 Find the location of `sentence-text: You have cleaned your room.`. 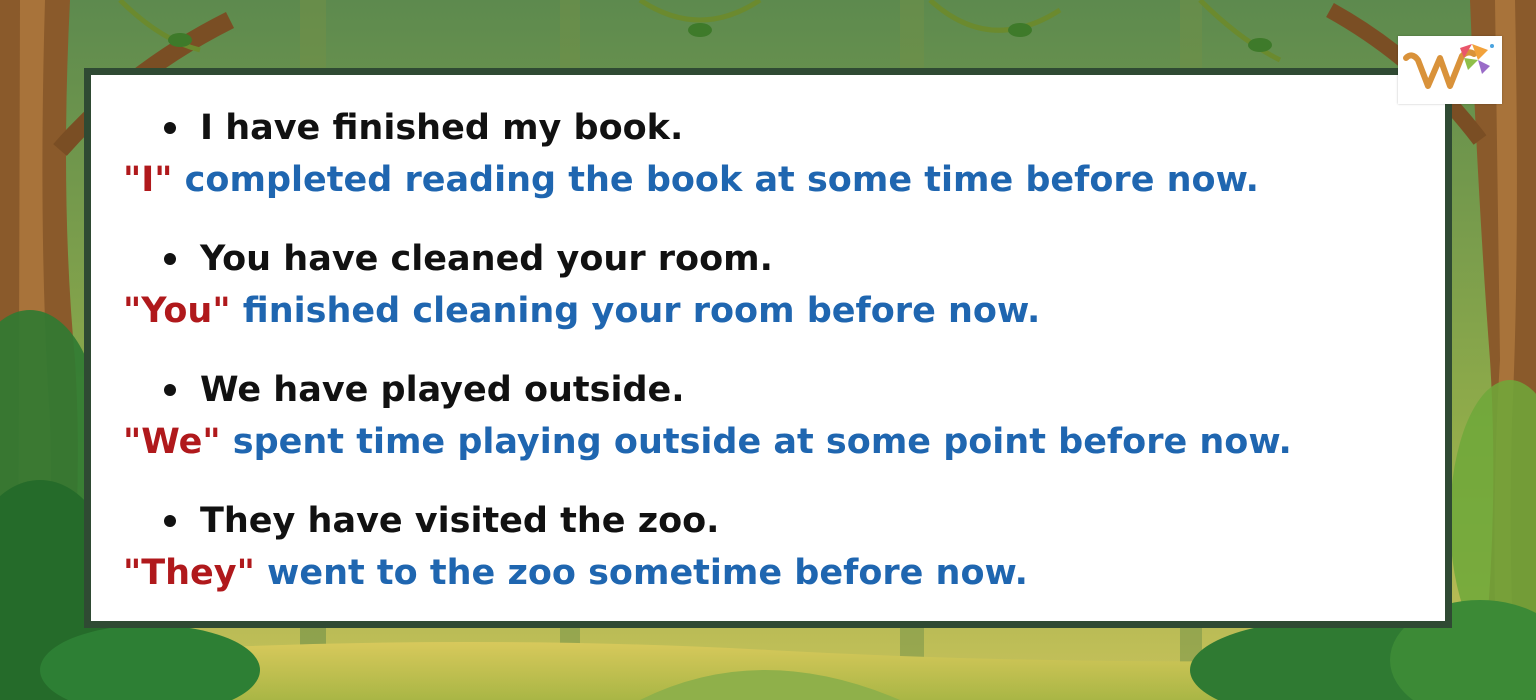

sentence-text: You have cleaned your room. is located at coordinates (486, 259).